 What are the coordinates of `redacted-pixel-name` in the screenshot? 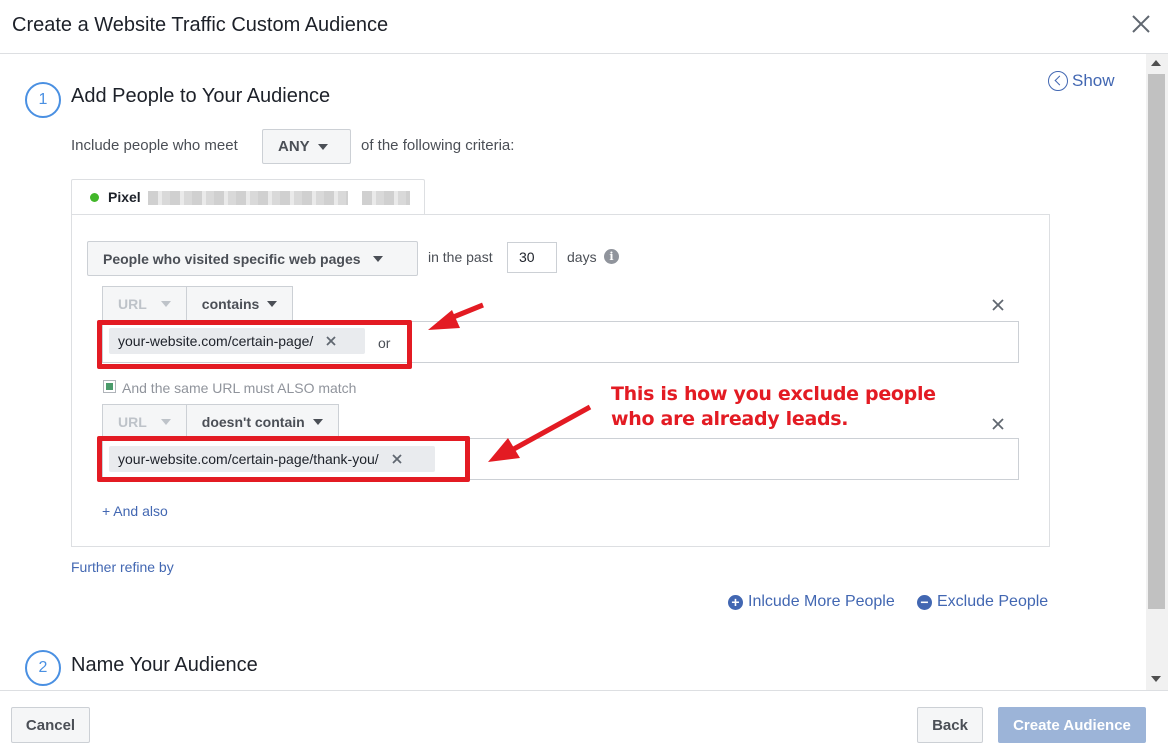 It's located at (248, 198).